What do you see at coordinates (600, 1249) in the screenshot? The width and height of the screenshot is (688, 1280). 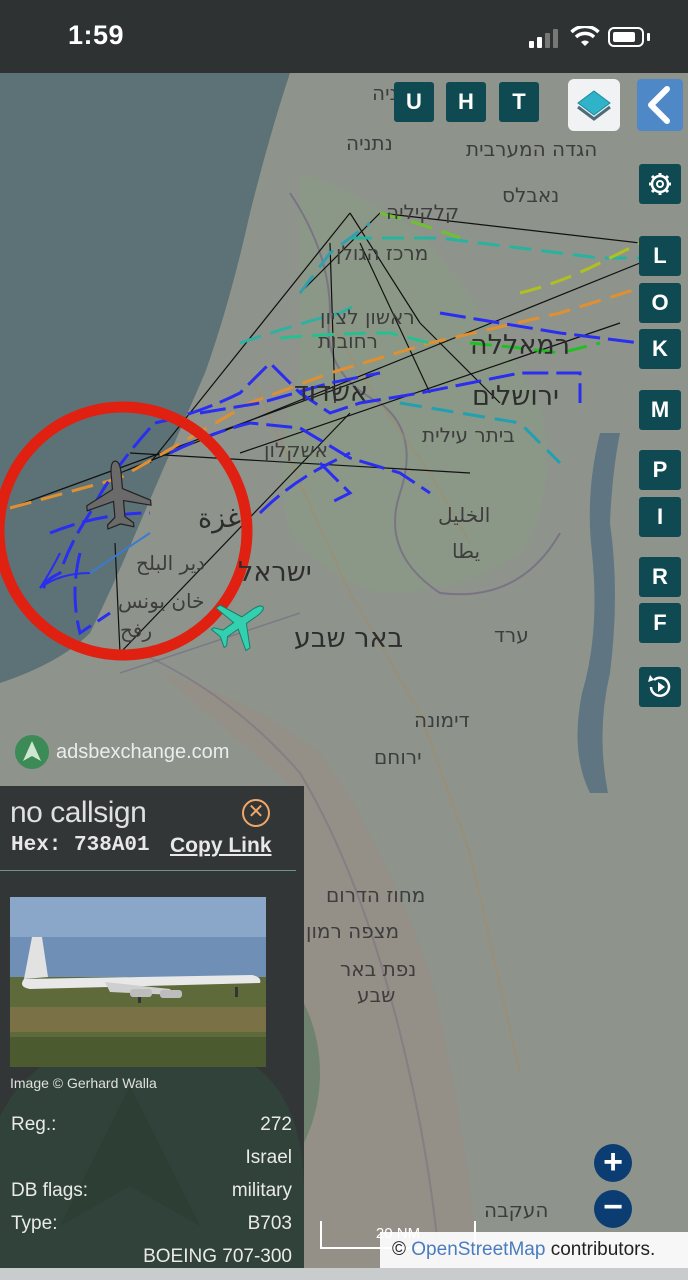 I see `osm-suffix: contributors.` at bounding box center [600, 1249].